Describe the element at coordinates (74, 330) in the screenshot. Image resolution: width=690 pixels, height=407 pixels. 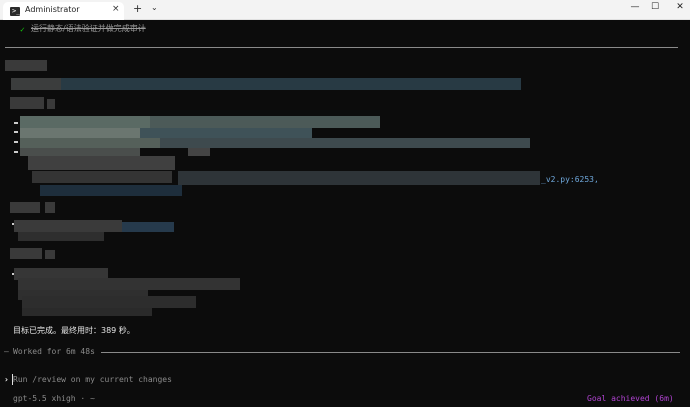
I see `goal-summary: 目标已完成。最终用时：389 秒。` at that location.